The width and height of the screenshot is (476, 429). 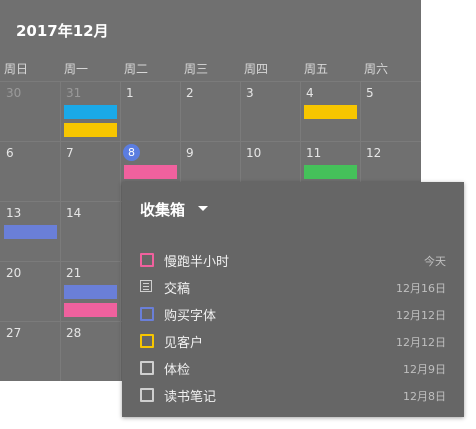 I want to click on day-number: 3, so click(x=250, y=93).